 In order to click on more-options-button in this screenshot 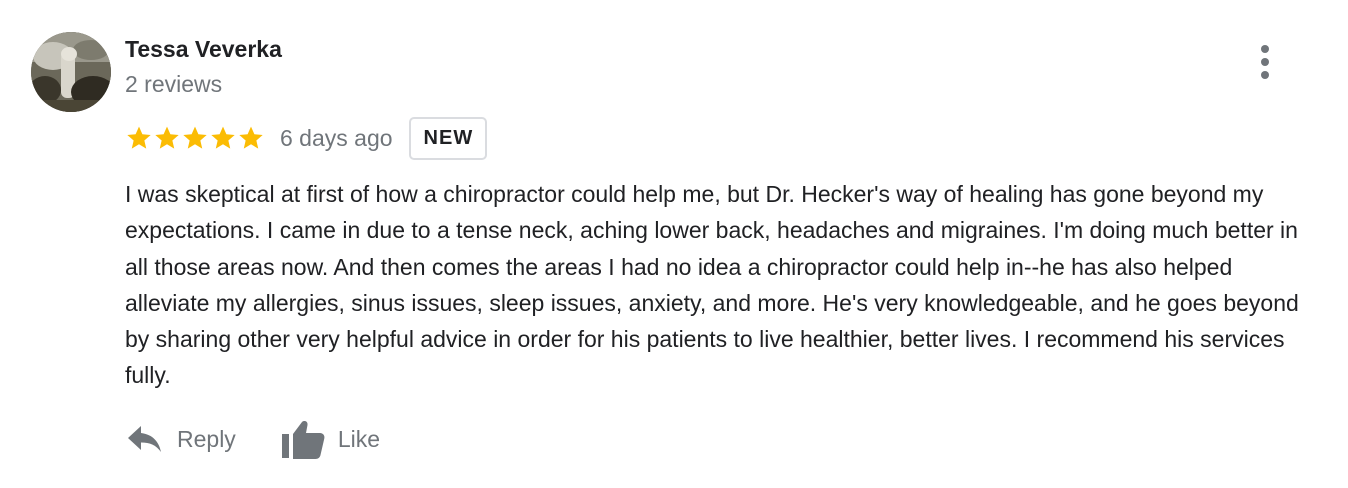, I will do `click(1265, 62)`.